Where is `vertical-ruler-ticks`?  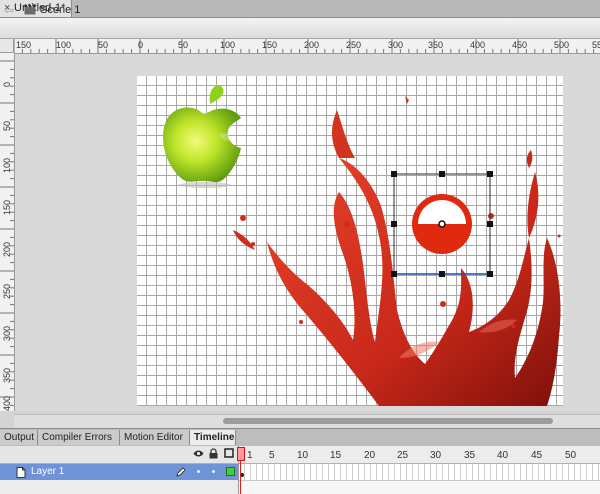
vertical-ruler-ticks is located at coordinates (7, 233).